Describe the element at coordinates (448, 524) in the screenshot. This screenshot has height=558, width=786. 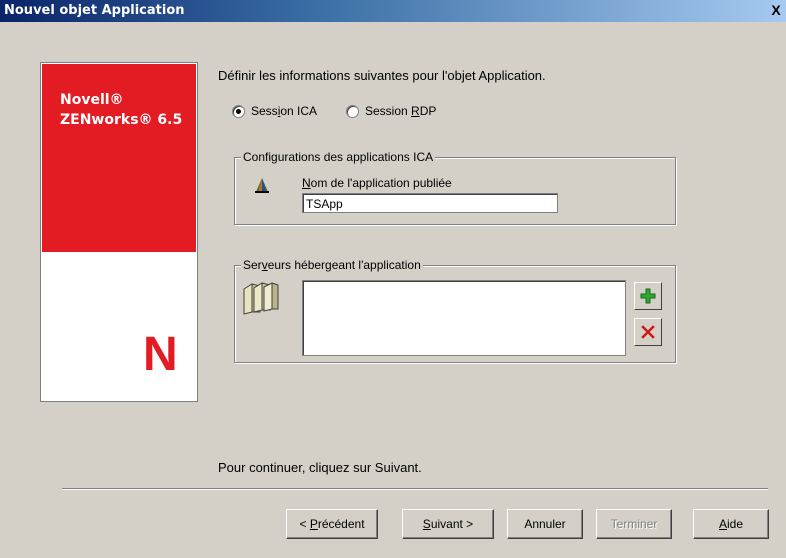
I see `next-button: Suivant >` at that location.